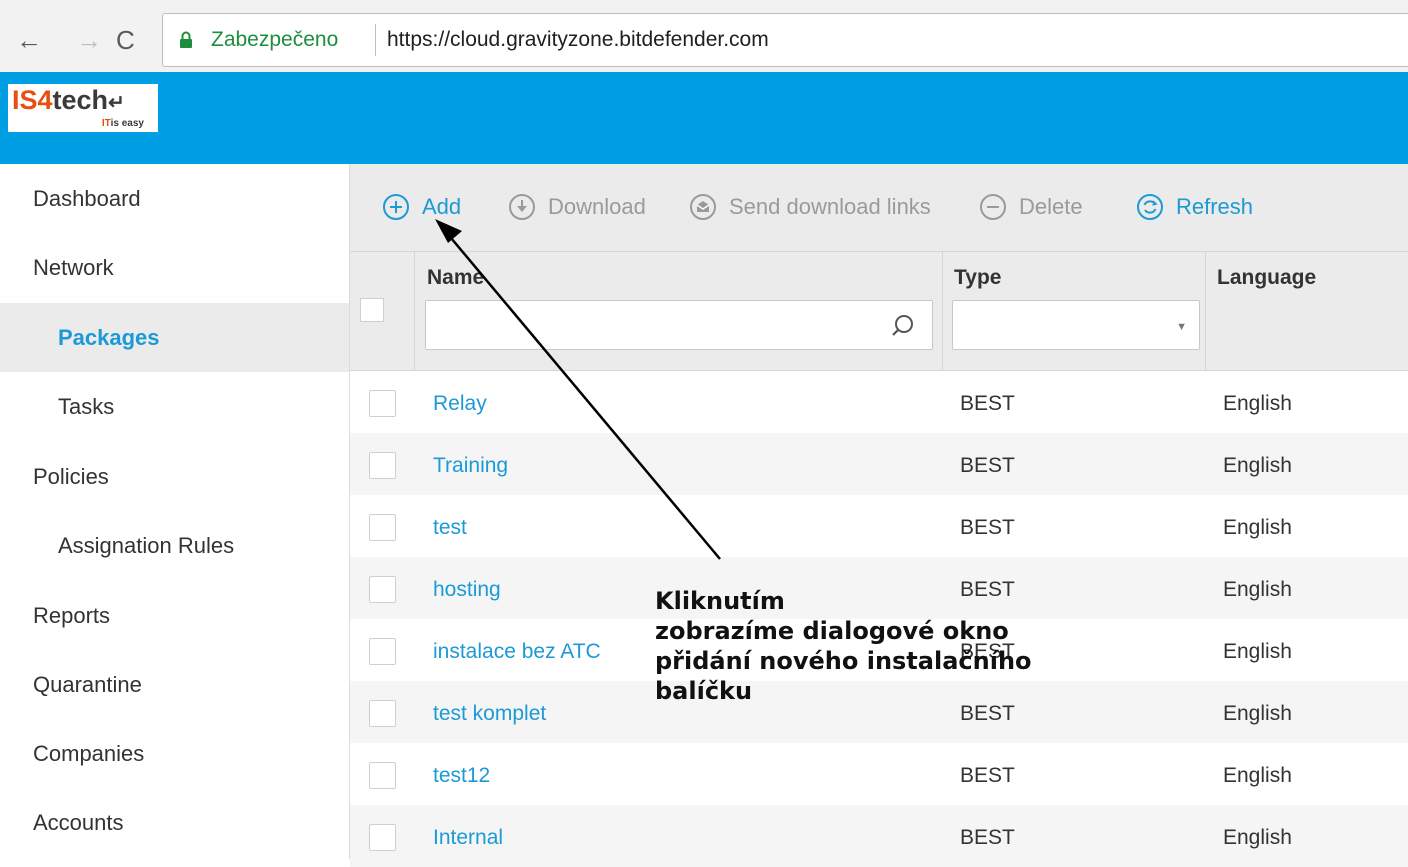 Image resolution: width=1408 pixels, height=867 pixels. I want to click on sidebar-item-label: Tasks, so click(86, 406).